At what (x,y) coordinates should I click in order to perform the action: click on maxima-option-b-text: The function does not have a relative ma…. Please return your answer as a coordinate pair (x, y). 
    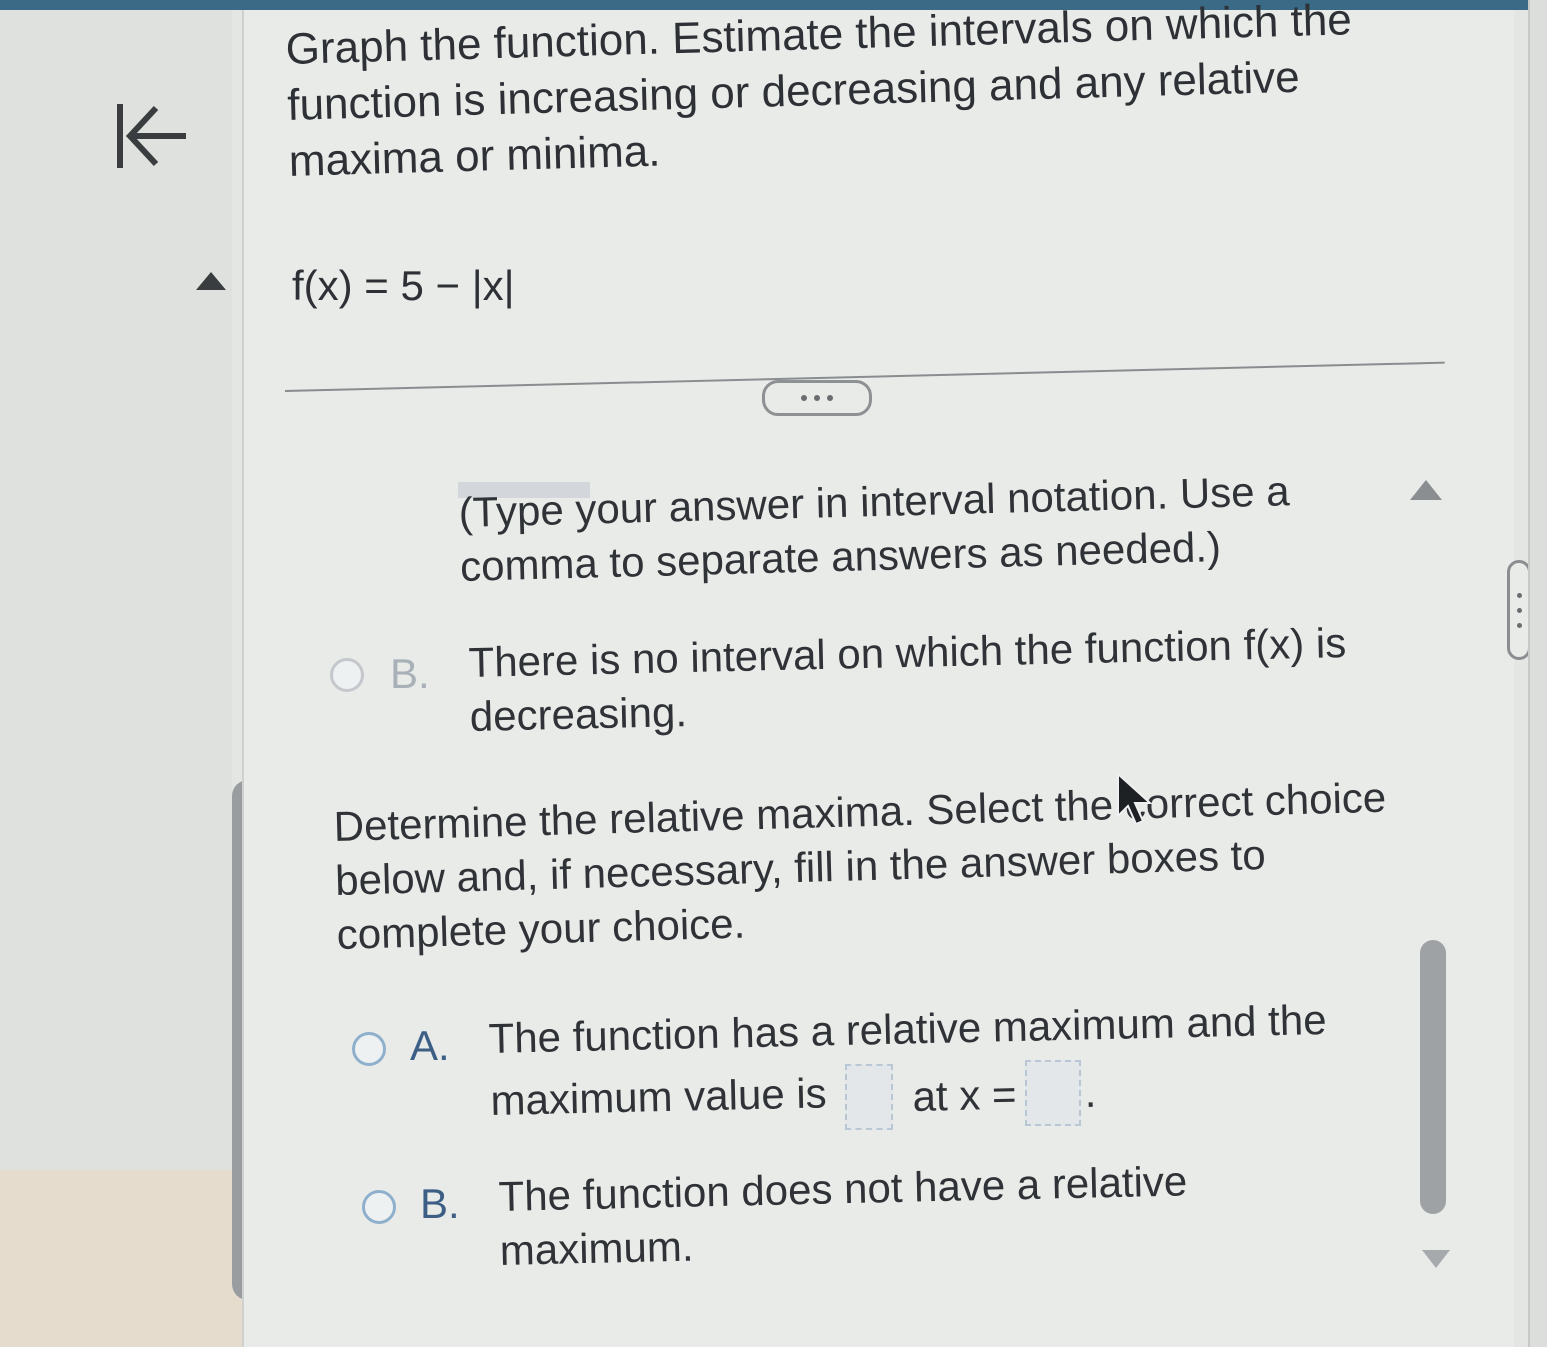
    Looking at the image, I should click on (843, 1215).